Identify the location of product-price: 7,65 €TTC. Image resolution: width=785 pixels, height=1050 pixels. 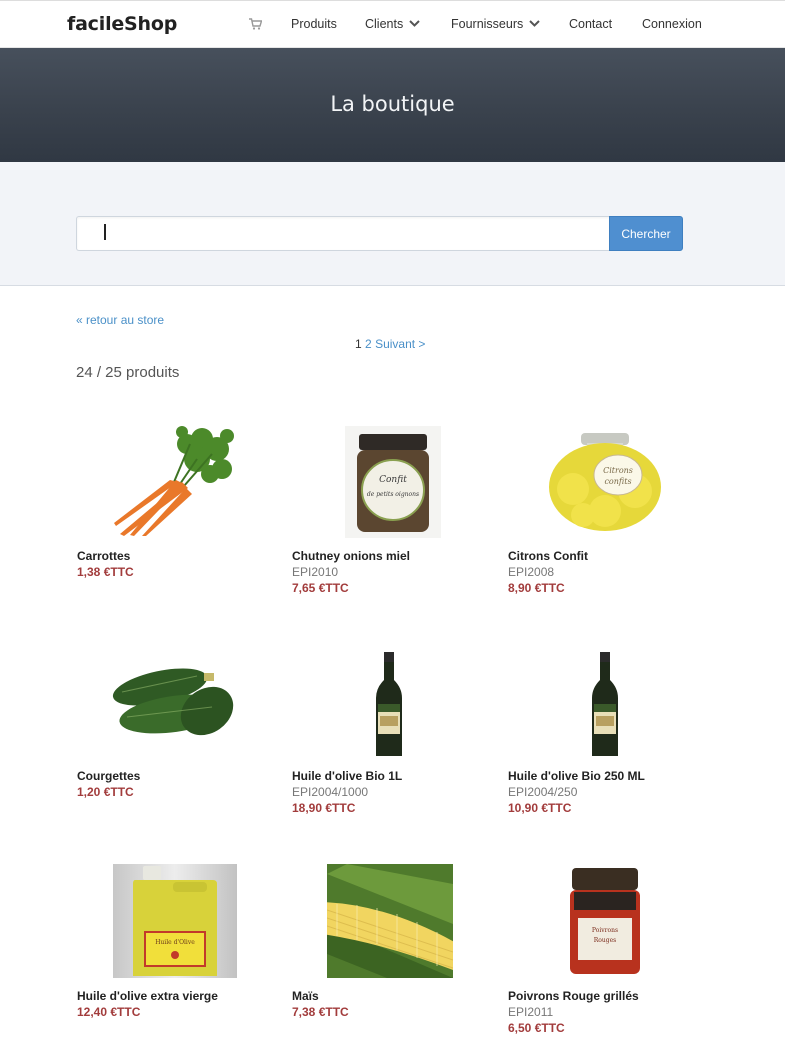
(320, 588).